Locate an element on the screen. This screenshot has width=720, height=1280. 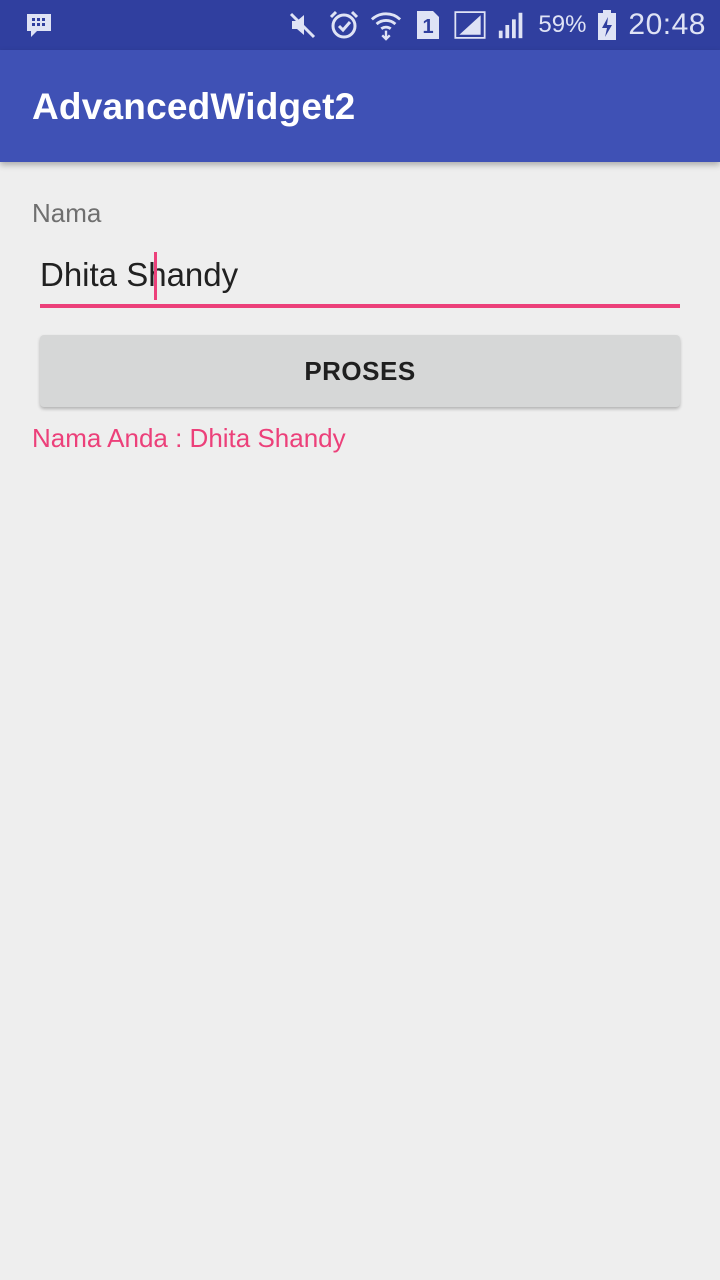
clock: 20:48 is located at coordinates (667, 24).